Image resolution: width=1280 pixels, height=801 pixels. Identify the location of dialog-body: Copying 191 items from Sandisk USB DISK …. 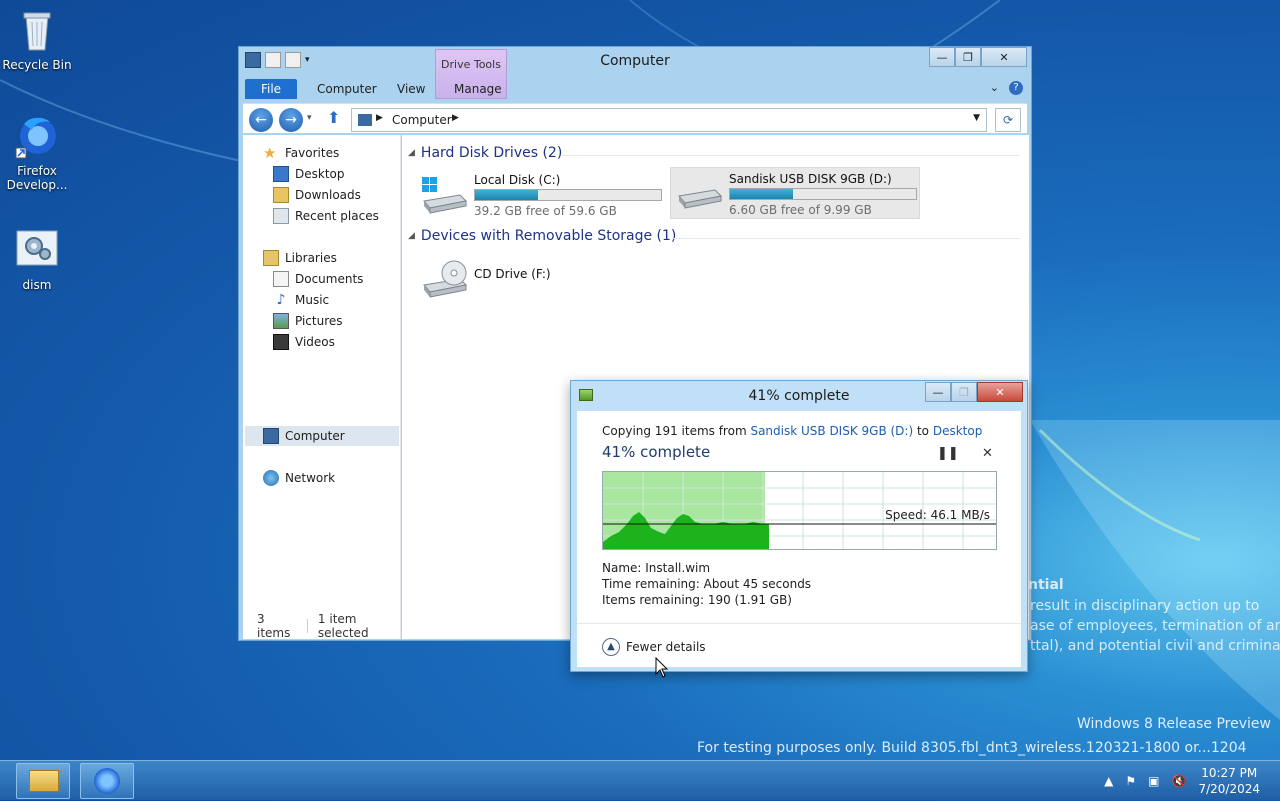
(799, 539).